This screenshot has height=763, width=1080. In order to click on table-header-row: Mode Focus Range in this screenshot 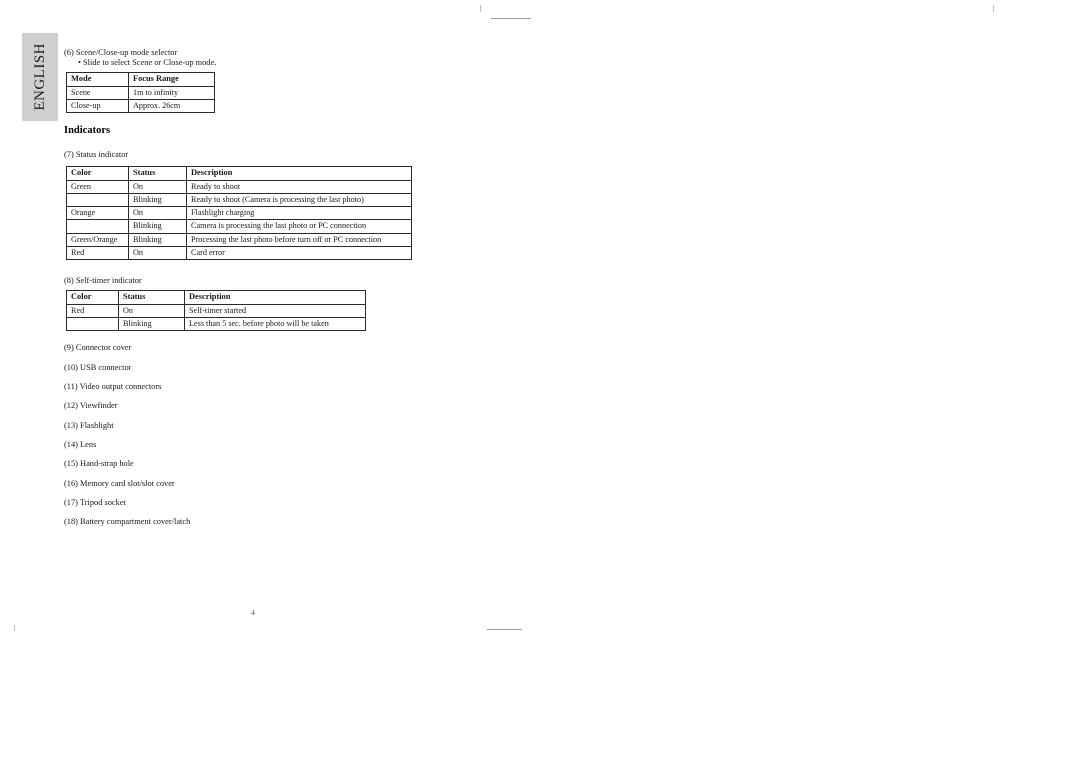, I will do `click(140, 79)`.